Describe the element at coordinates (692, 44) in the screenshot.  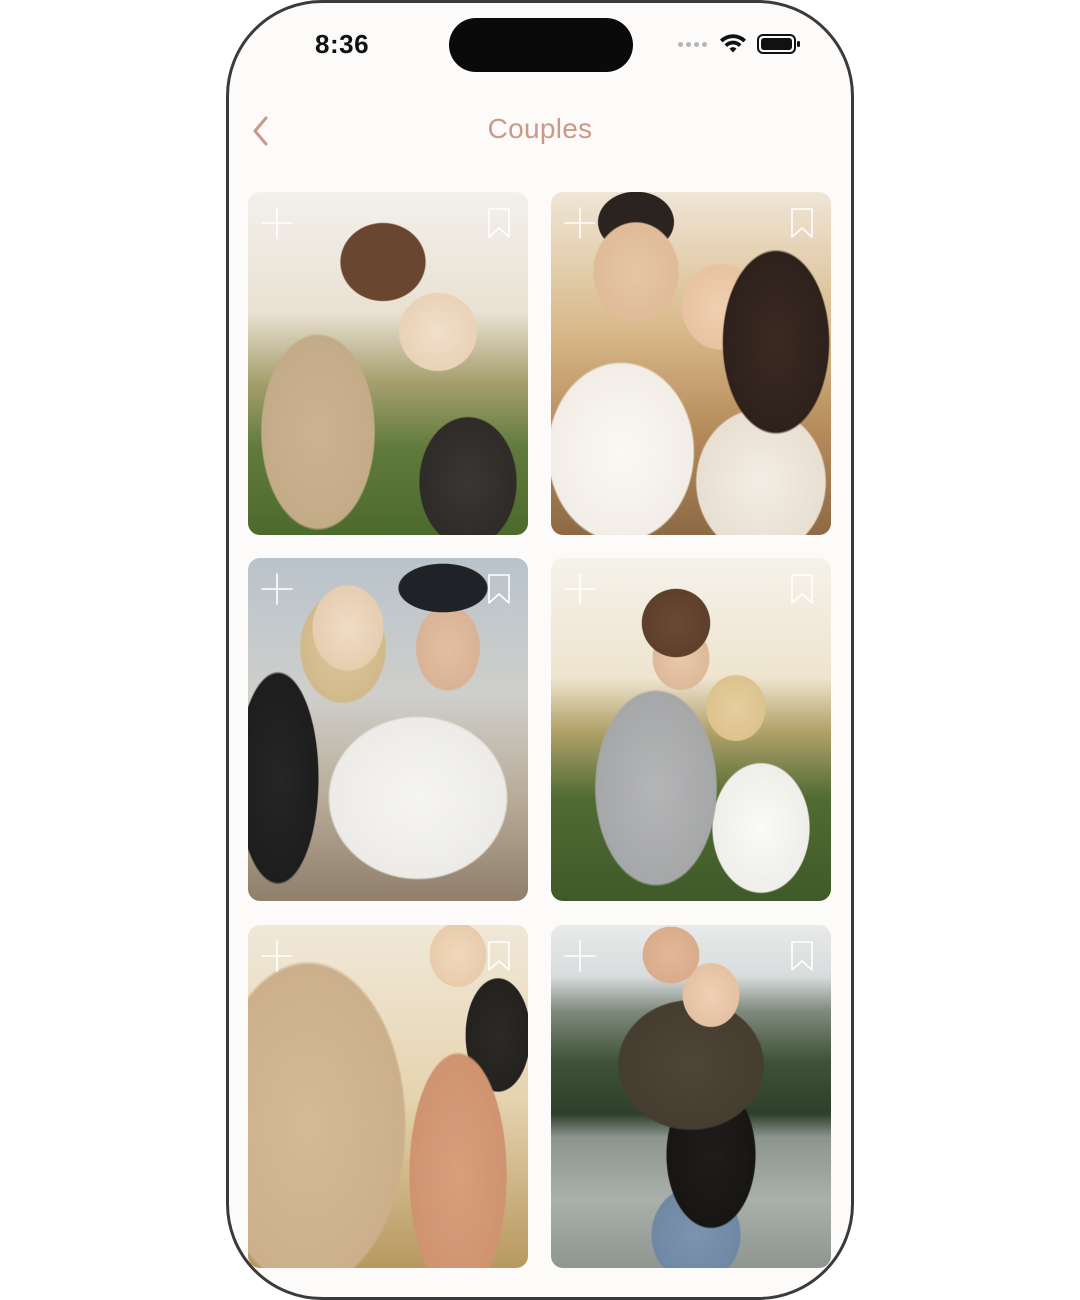
I see `cellular-signal-icon` at that location.